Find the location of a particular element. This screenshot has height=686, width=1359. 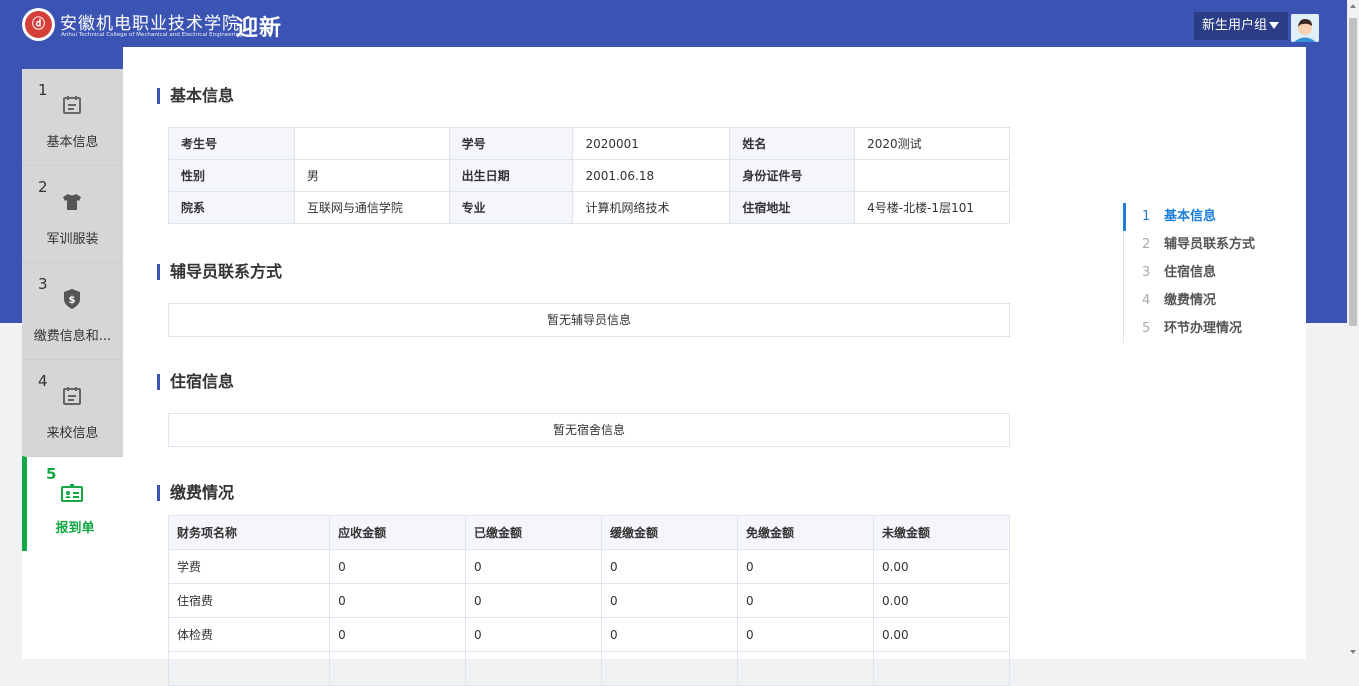

scroll-down-arrow-icon is located at coordinates (1353, 652).